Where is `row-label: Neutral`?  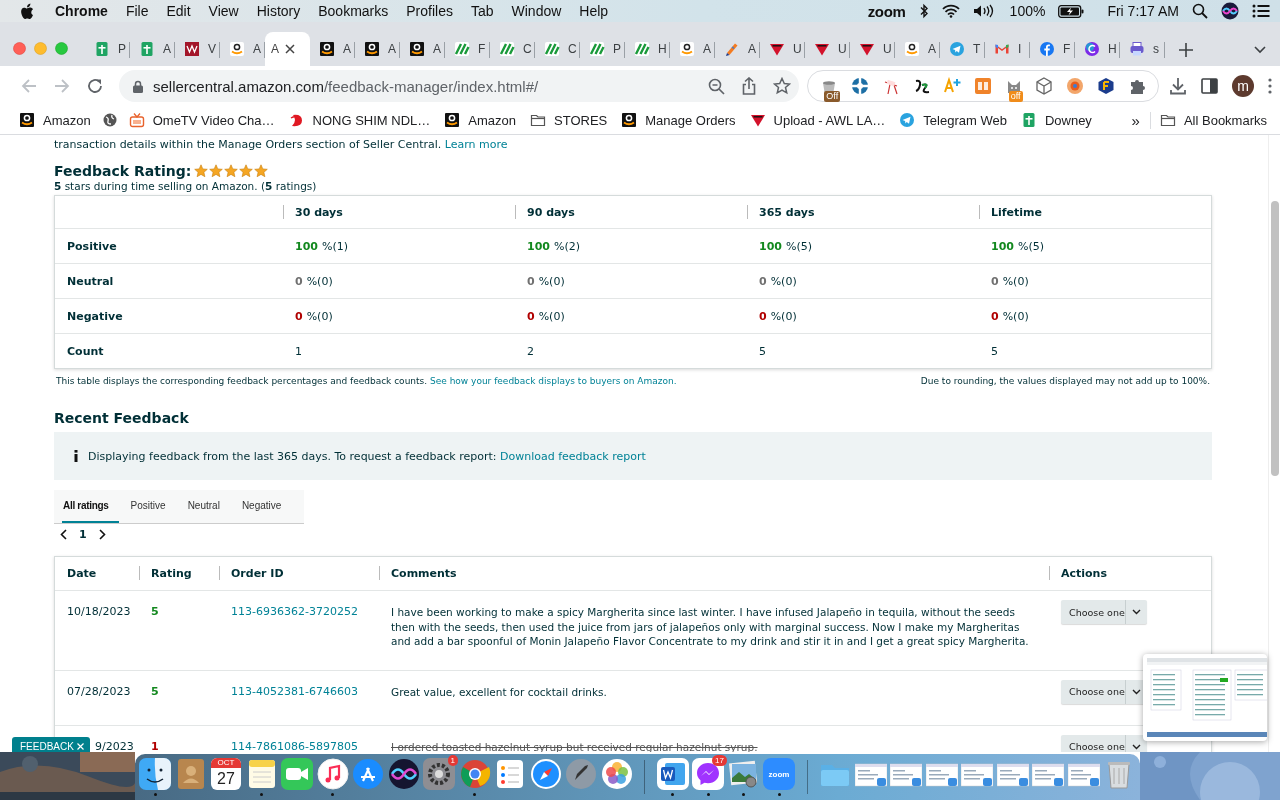
row-label: Neutral is located at coordinates (90, 281).